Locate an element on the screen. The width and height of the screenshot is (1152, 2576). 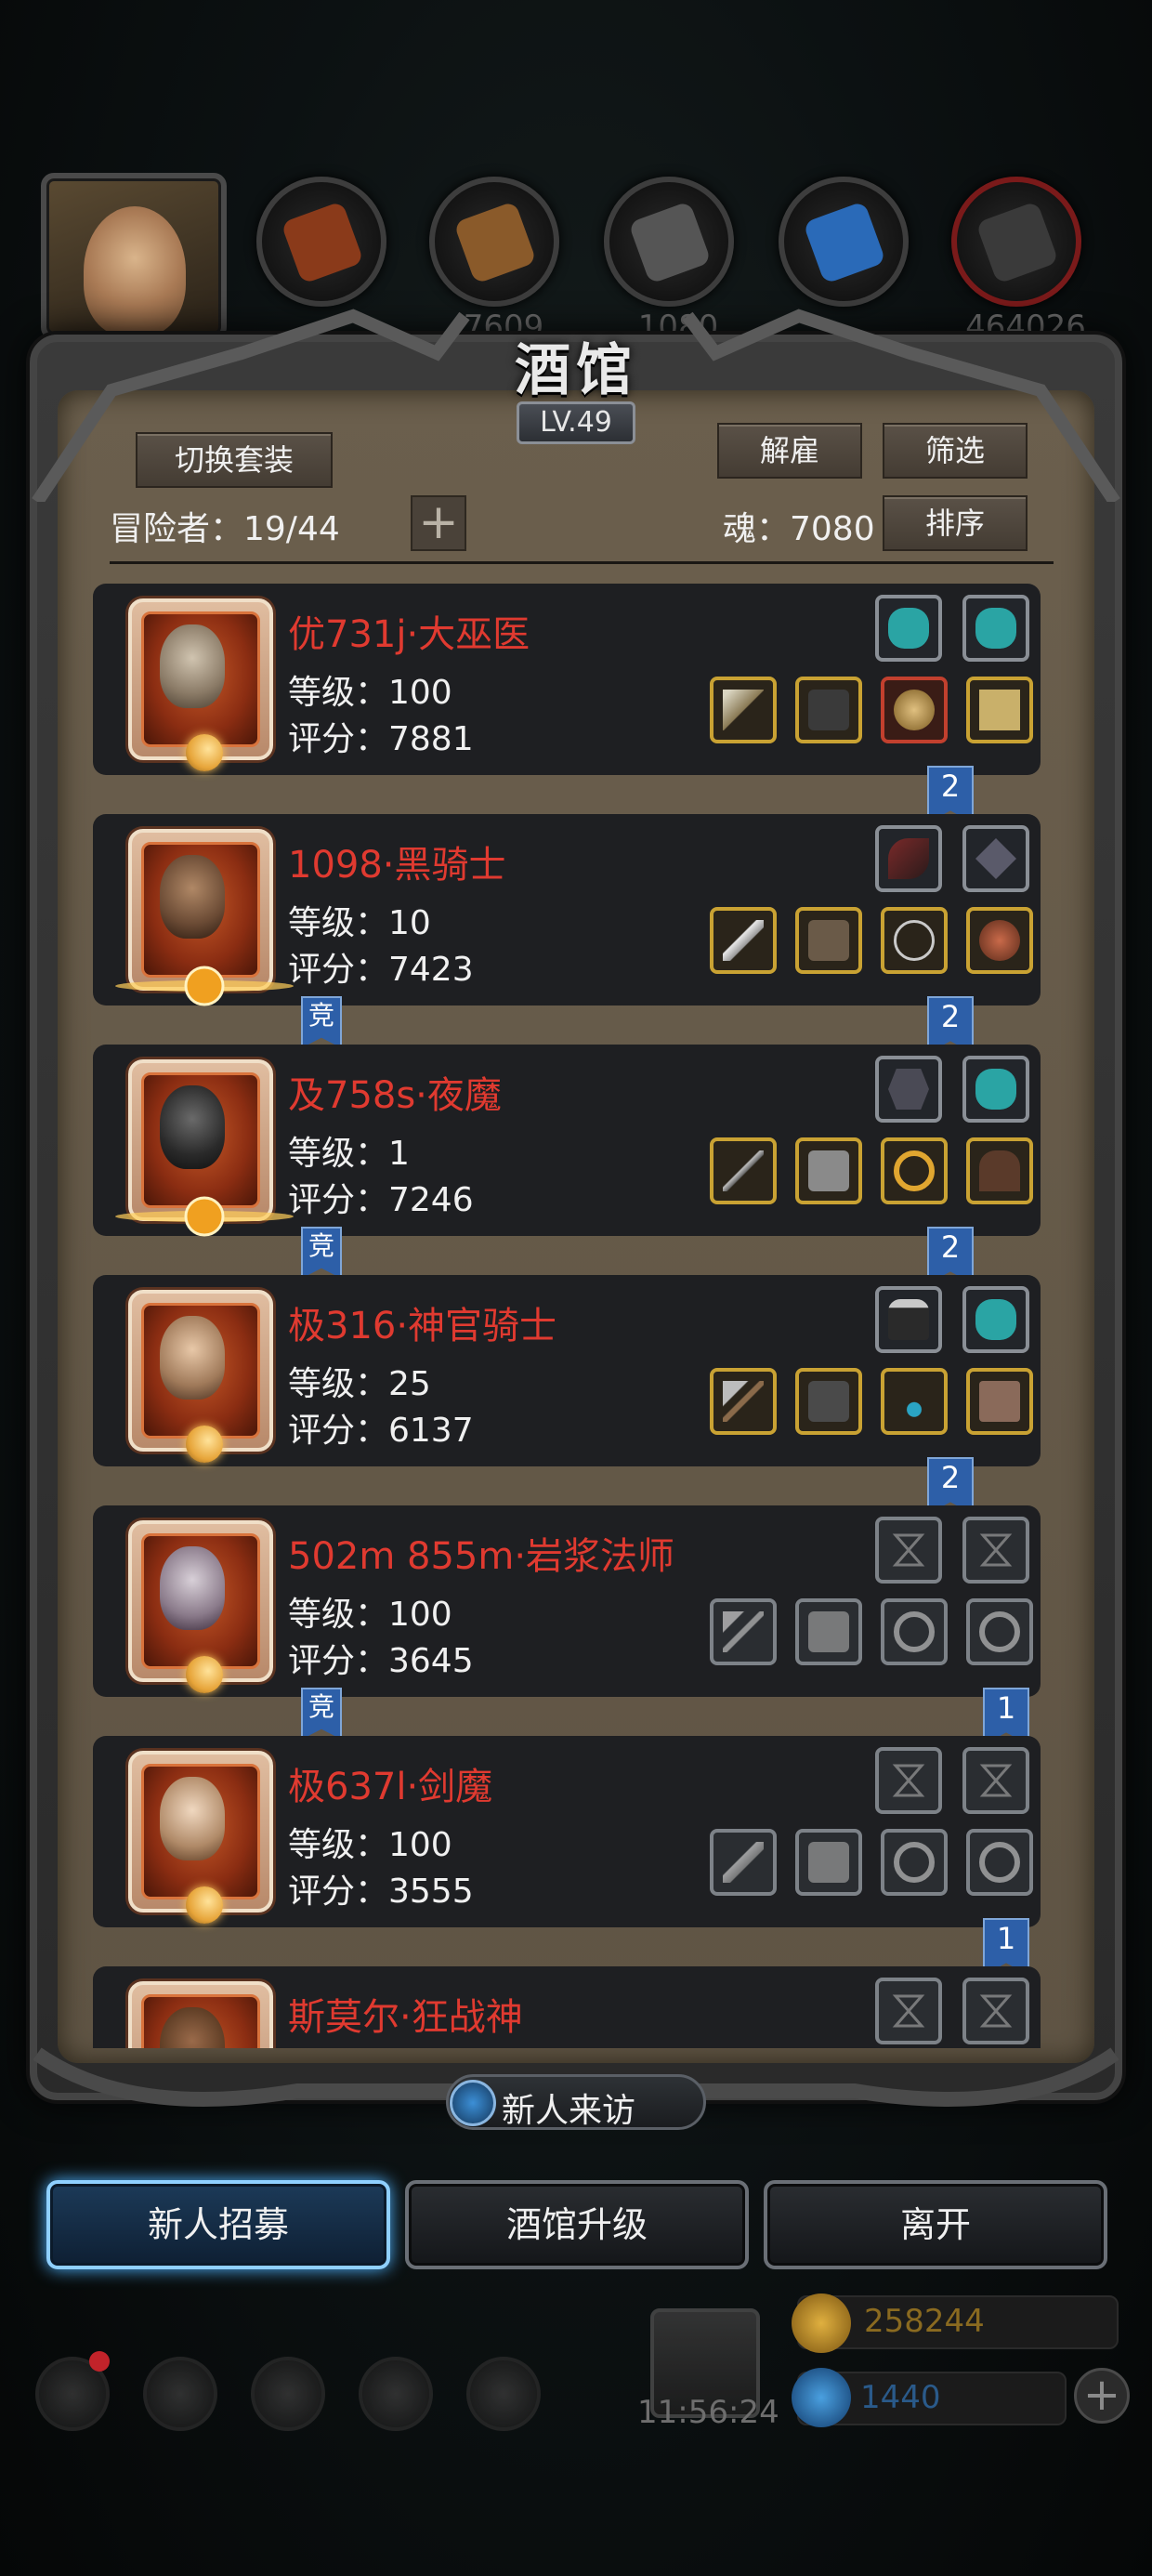
hero-row: 优731j·大巫医 等级：100 评分：7881 is located at coordinates (567, 679).